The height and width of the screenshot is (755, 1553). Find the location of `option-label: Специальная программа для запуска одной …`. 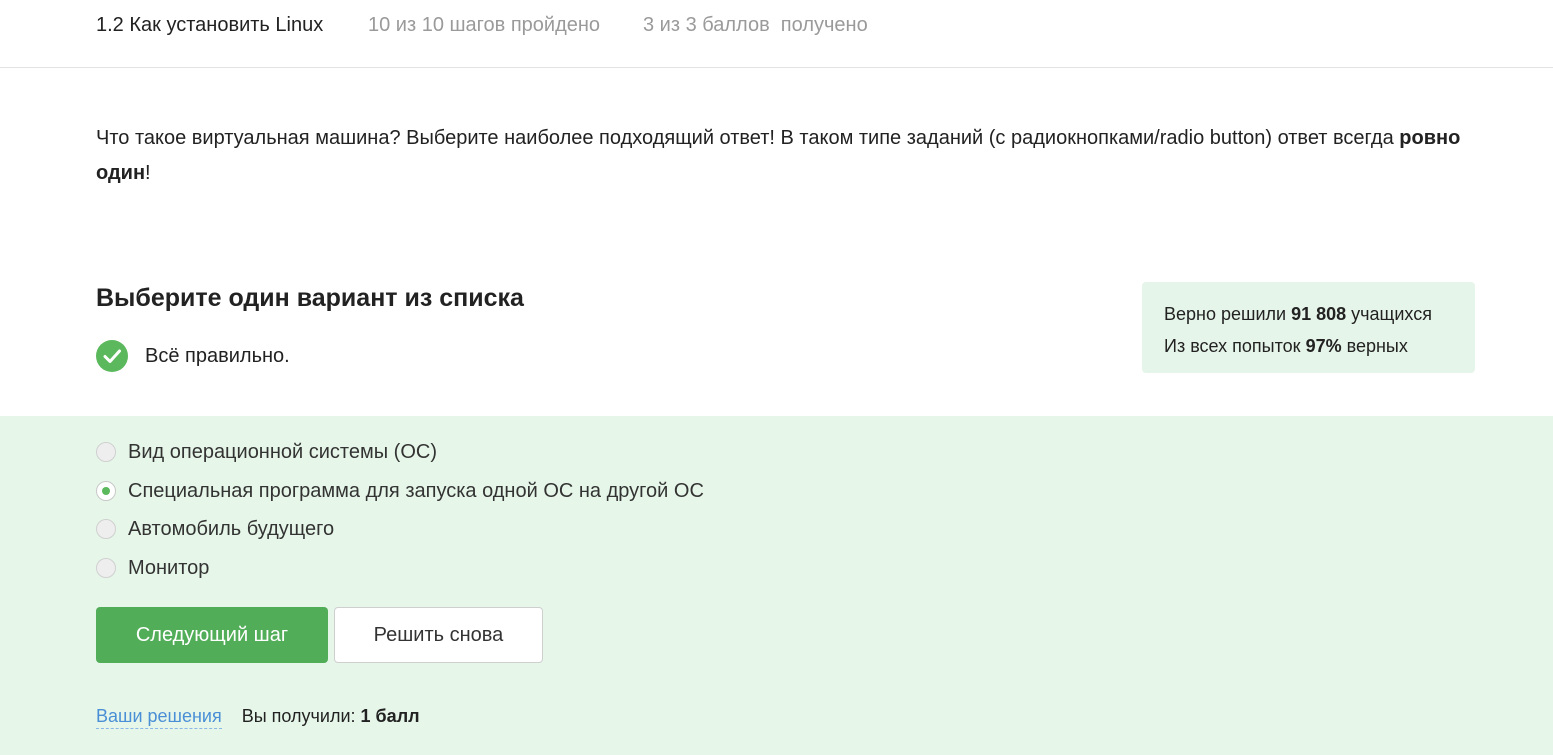

option-label: Специальная программа для запуска одной … is located at coordinates (416, 490).